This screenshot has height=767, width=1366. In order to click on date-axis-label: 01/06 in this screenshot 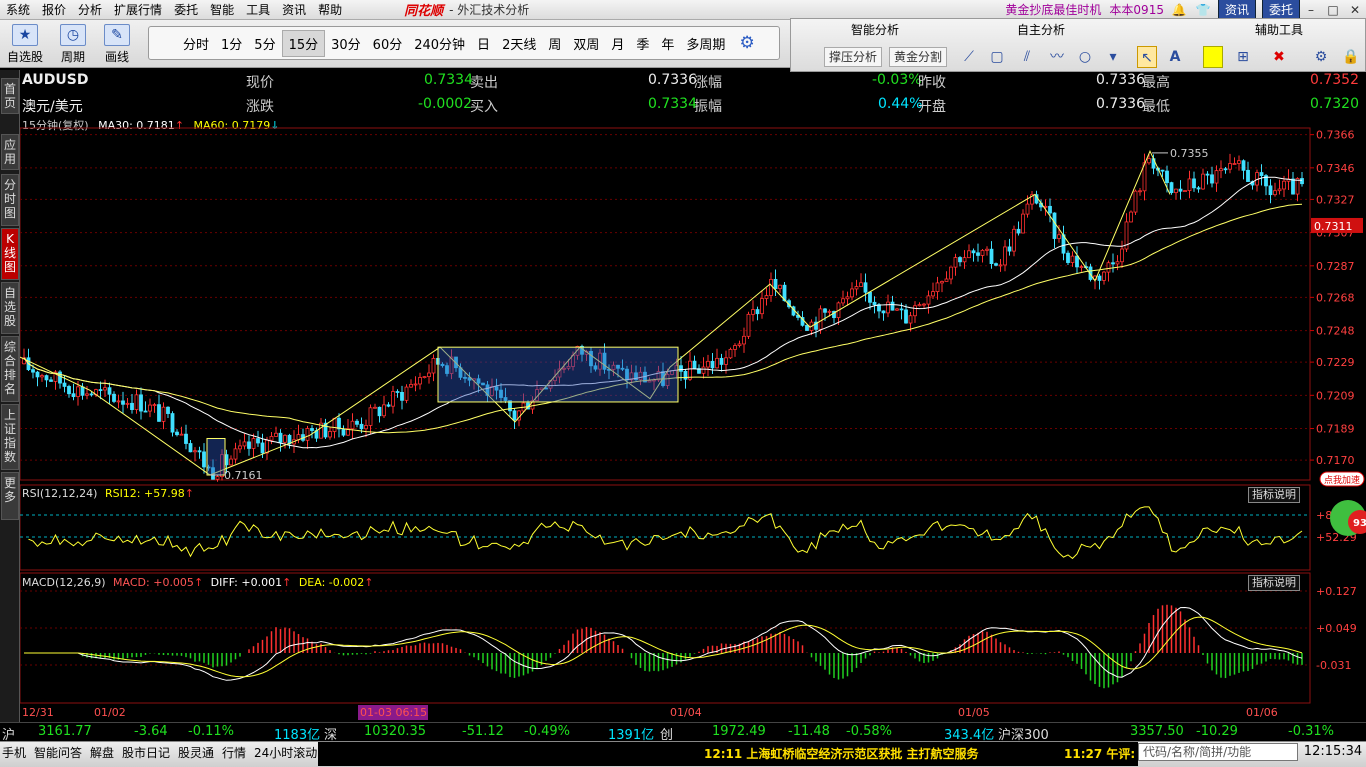, I will do `click(1262, 712)`.